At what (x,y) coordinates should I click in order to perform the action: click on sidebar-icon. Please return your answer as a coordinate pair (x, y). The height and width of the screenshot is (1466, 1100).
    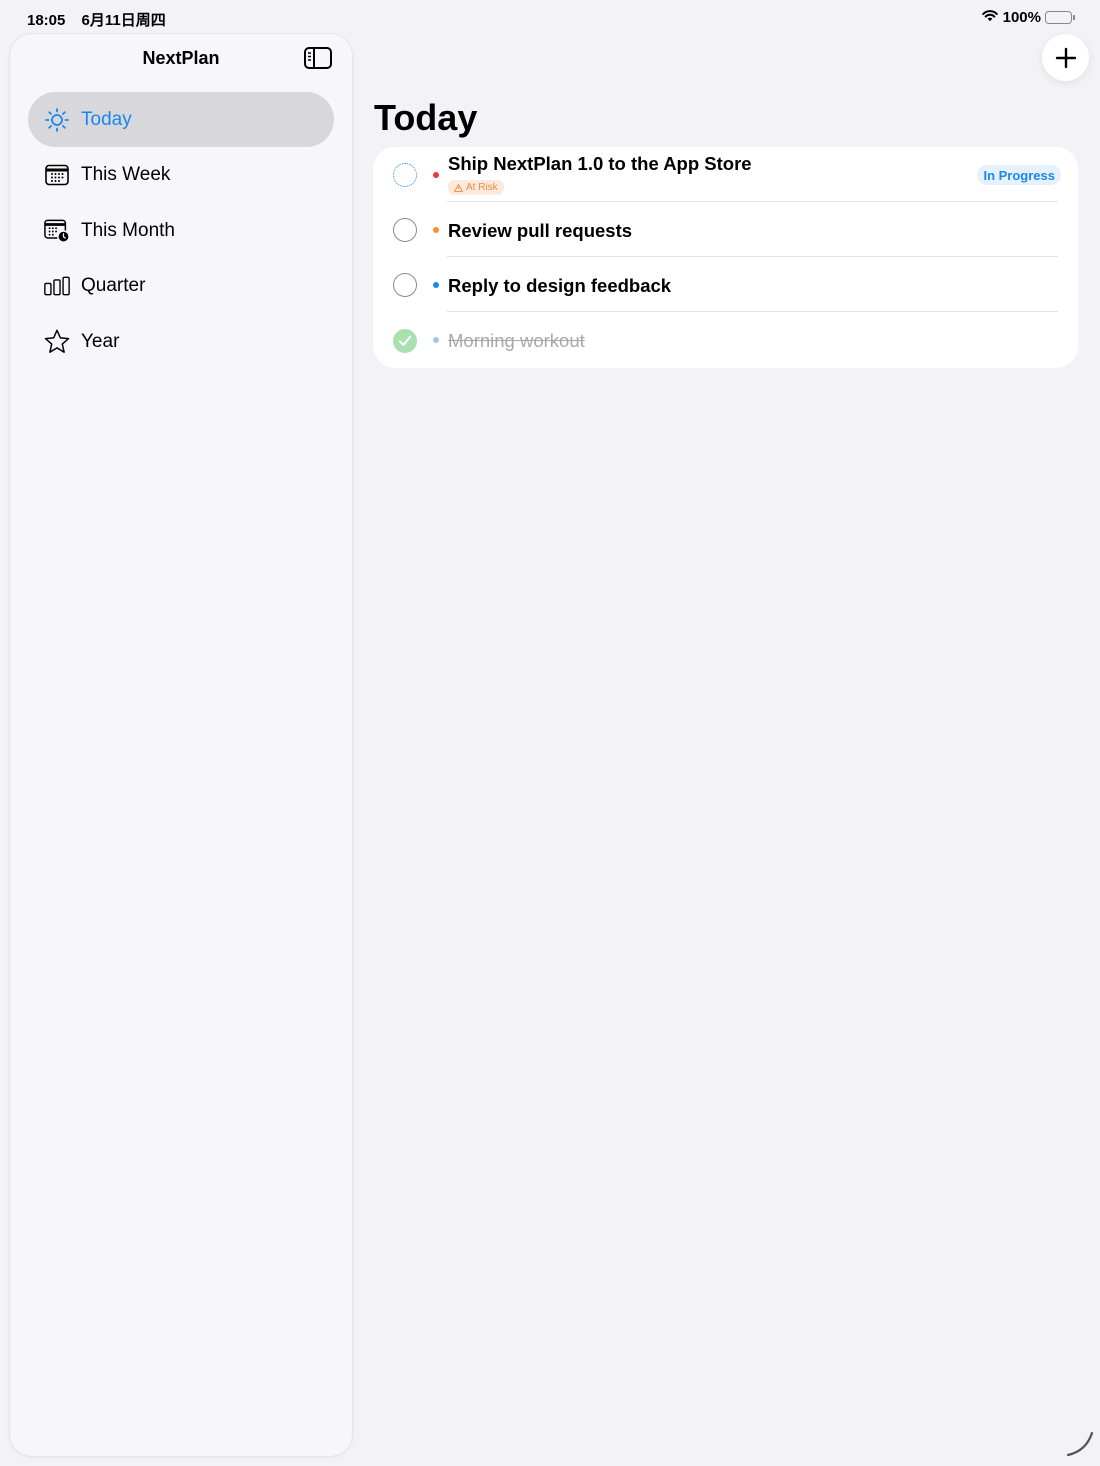
    Looking at the image, I should click on (318, 58).